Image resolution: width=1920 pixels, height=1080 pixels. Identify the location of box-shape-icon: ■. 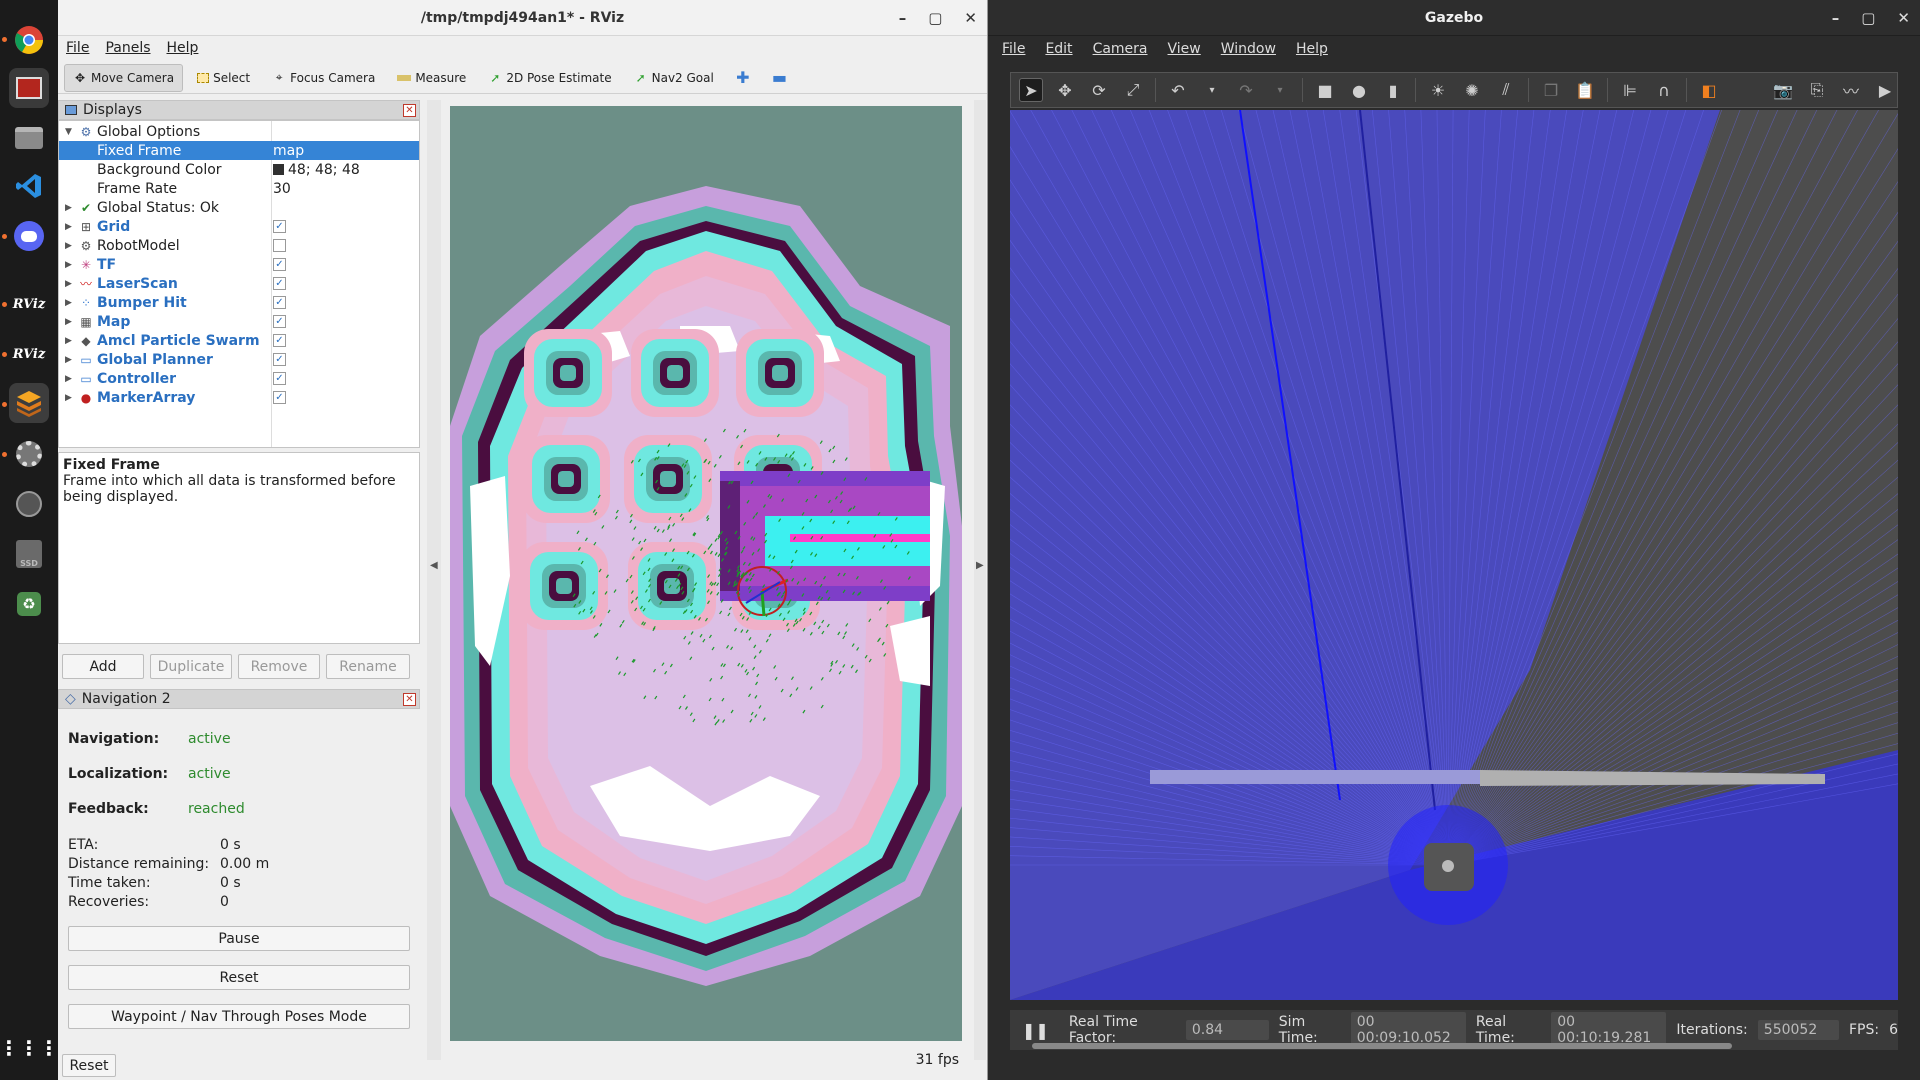
(1325, 90).